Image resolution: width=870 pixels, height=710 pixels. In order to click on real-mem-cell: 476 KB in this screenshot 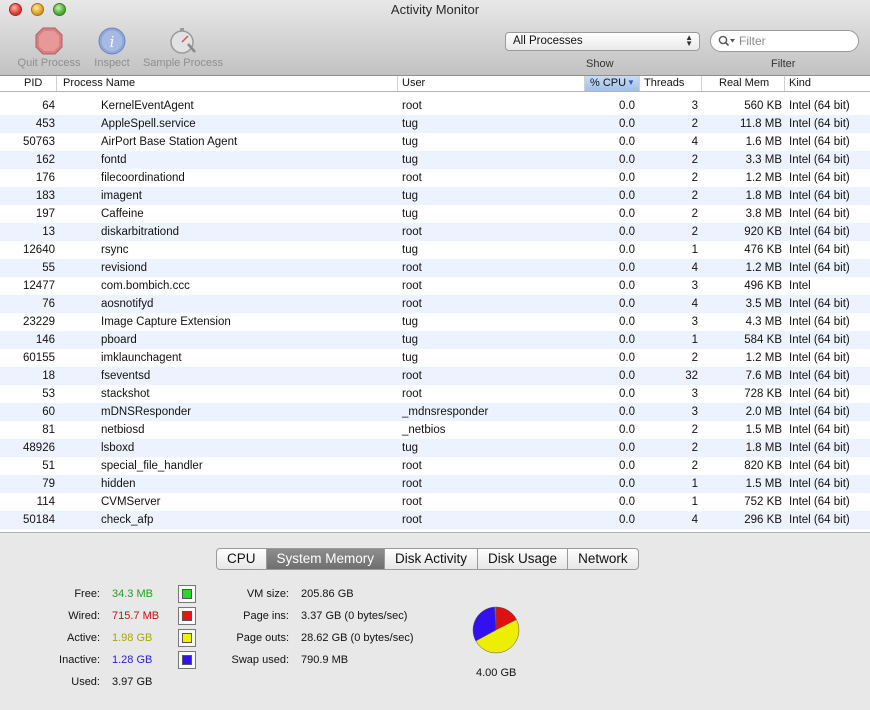, I will do `click(763, 250)`.